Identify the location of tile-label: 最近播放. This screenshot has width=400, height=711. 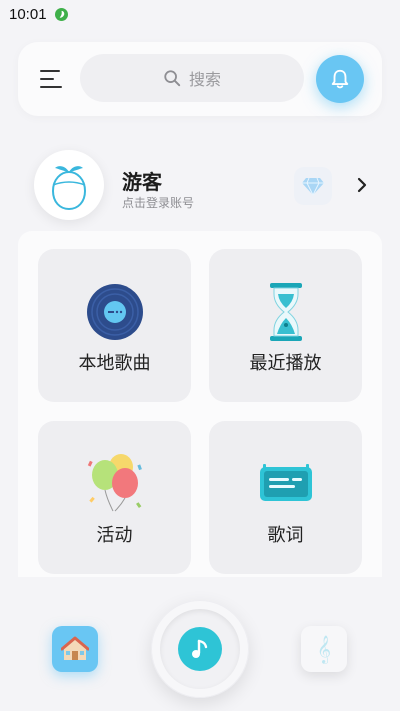
(285, 363).